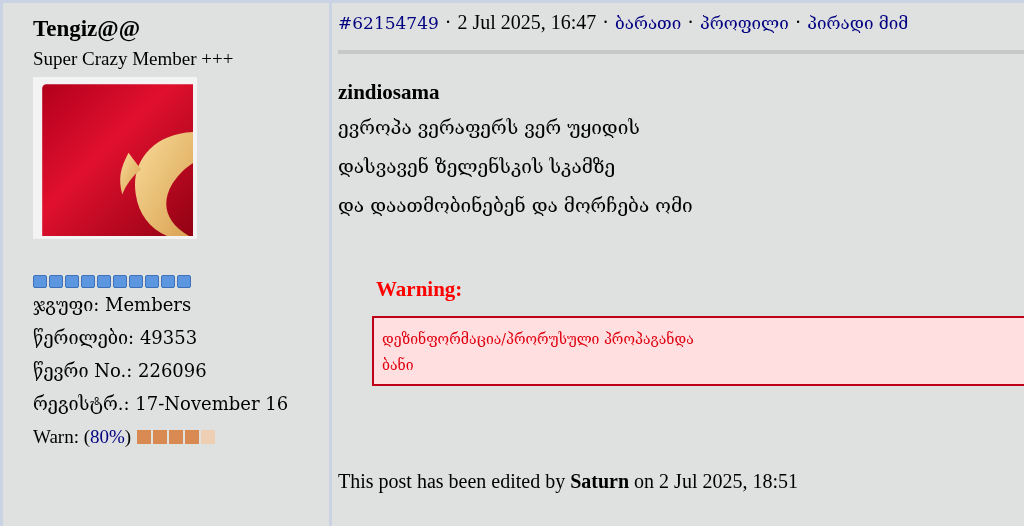 This screenshot has width=1024, height=526. I want to click on member-title: Super Crazy Member +++, so click(134, 59).